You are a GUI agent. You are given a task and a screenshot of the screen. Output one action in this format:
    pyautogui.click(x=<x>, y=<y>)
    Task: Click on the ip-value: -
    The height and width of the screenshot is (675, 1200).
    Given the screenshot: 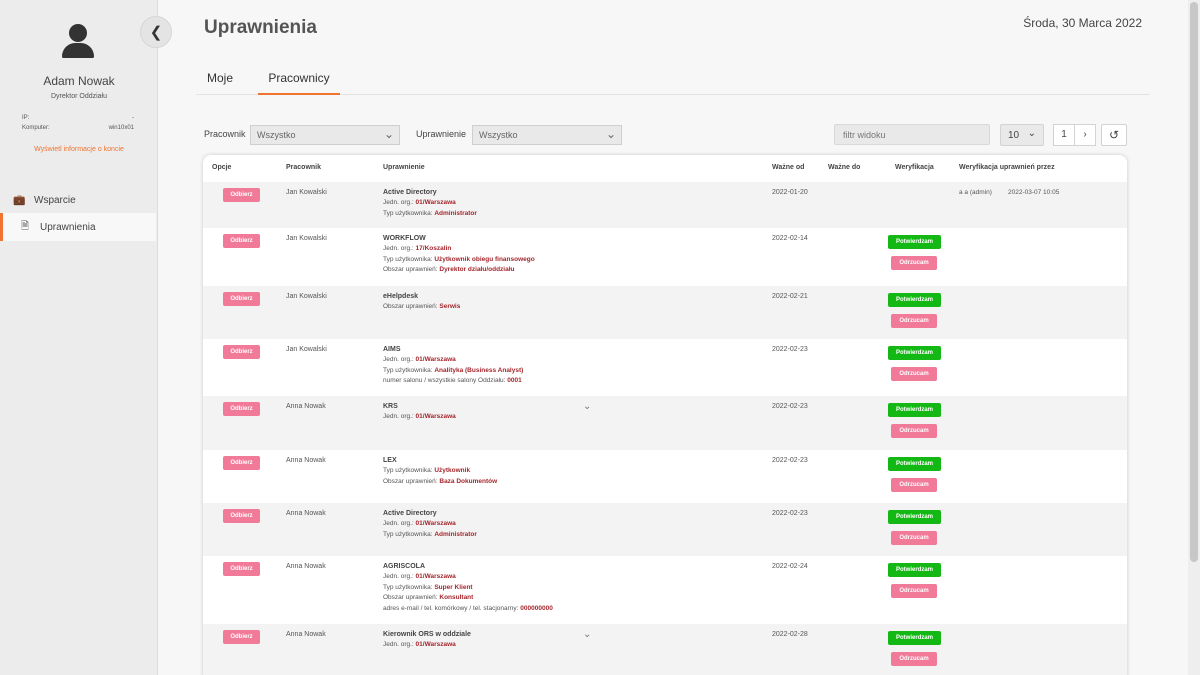 What is the action you would take?
    pyautogui.click(x=133, y=118)
    